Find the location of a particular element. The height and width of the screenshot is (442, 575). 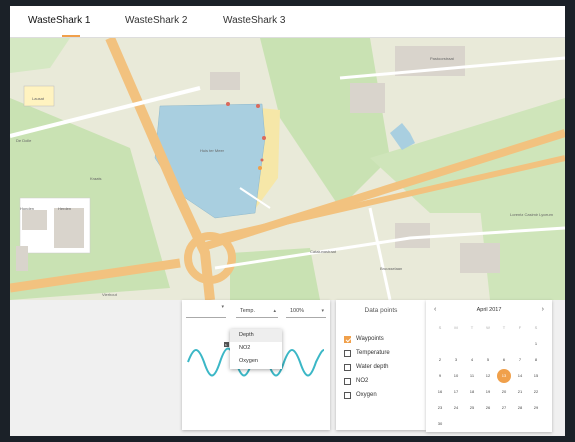

water-depth-checkbox is located at coordinates (347, 367).